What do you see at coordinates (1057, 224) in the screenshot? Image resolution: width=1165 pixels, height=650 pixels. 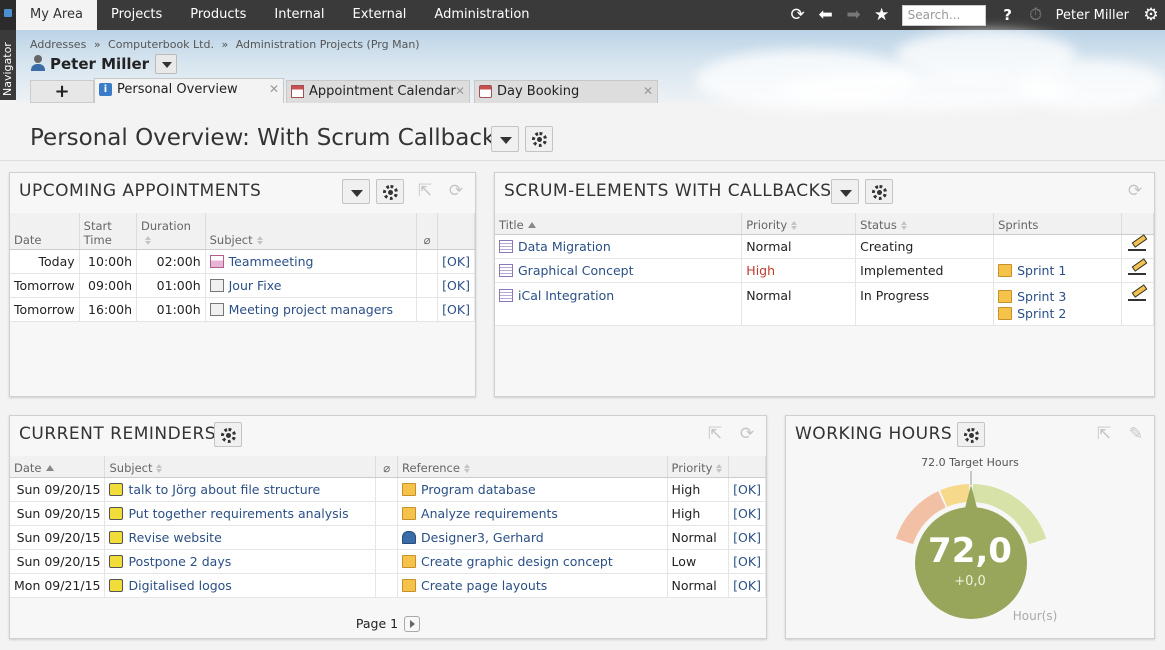 I see `column-header-sprints: Sprints` at bounding box center [1057, 224].